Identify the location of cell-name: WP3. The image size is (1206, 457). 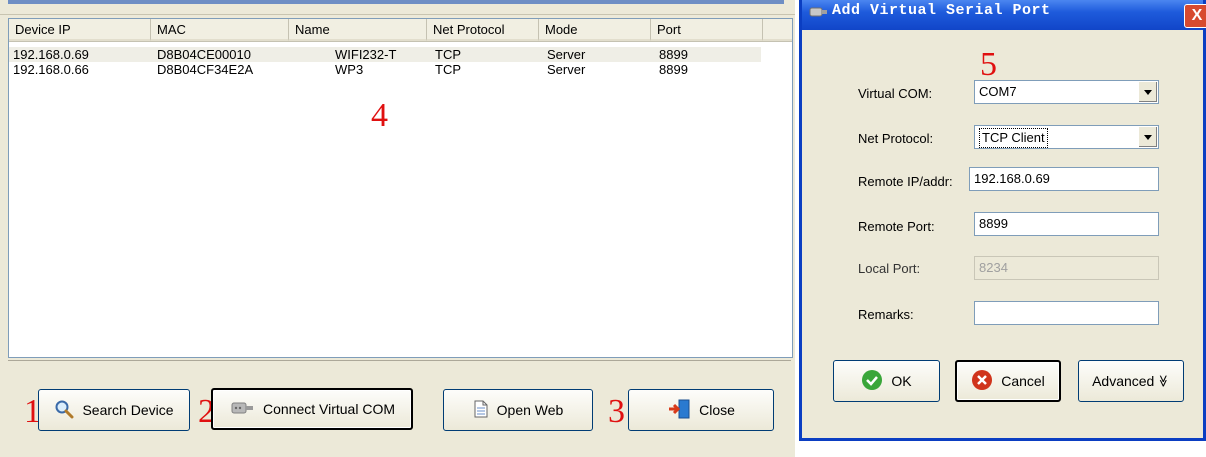
(349, 69).